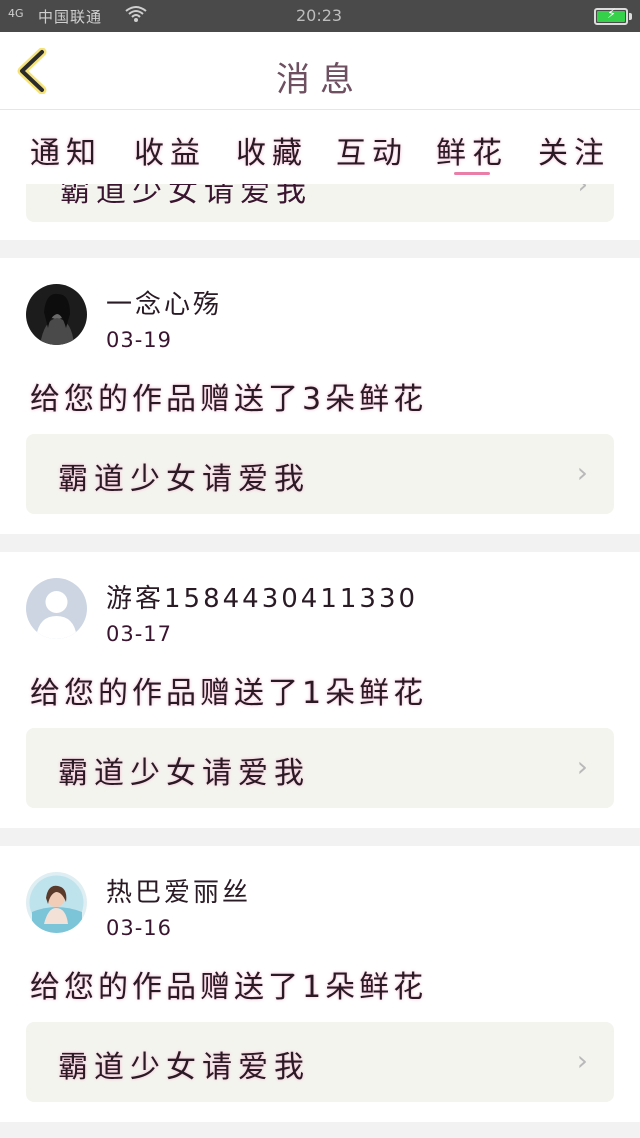  What do you see at coordinates (472, 150) in the screenshot?
I see `tab-flowers: 鲜花` at bounding box center [472, 150].